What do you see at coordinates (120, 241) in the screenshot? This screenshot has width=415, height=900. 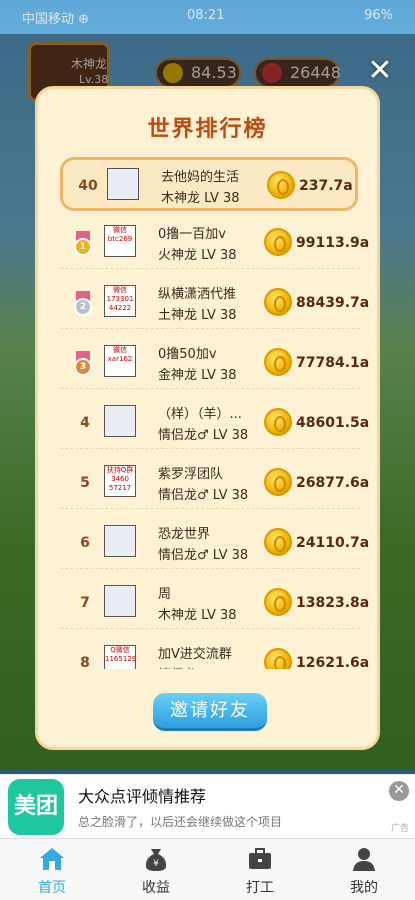 I see `player-avatar: 微信 btc269` at bounding box center [120, 241].